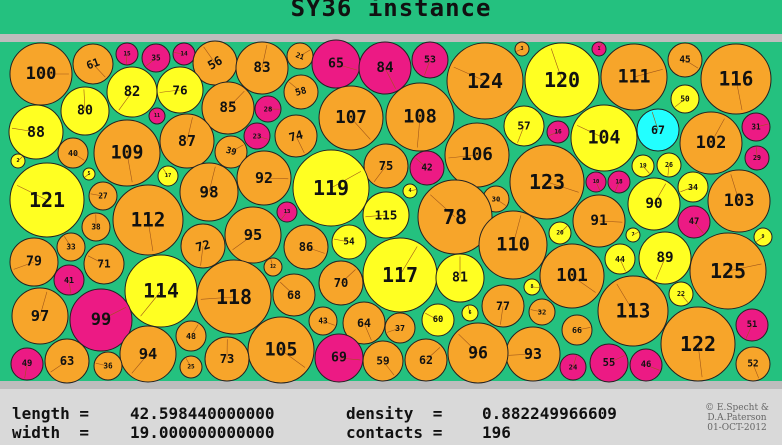  I want to click on circle-label: 96, so click(478, 353).